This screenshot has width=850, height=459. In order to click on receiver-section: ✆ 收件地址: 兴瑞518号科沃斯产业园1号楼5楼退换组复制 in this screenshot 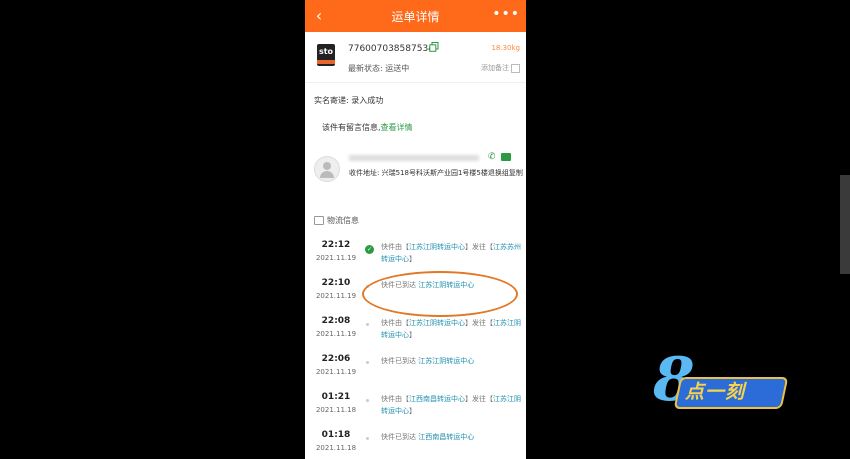, I will do `click(415, 171)`.